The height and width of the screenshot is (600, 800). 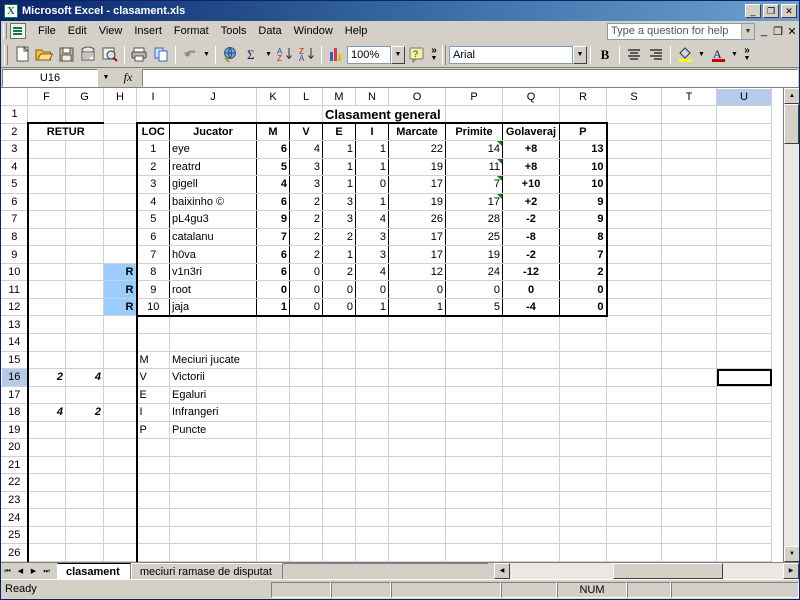 What do you see at coordinates (84, 149) in the screenshot?
I see `cell-G3` at bounding box center [84, 149].